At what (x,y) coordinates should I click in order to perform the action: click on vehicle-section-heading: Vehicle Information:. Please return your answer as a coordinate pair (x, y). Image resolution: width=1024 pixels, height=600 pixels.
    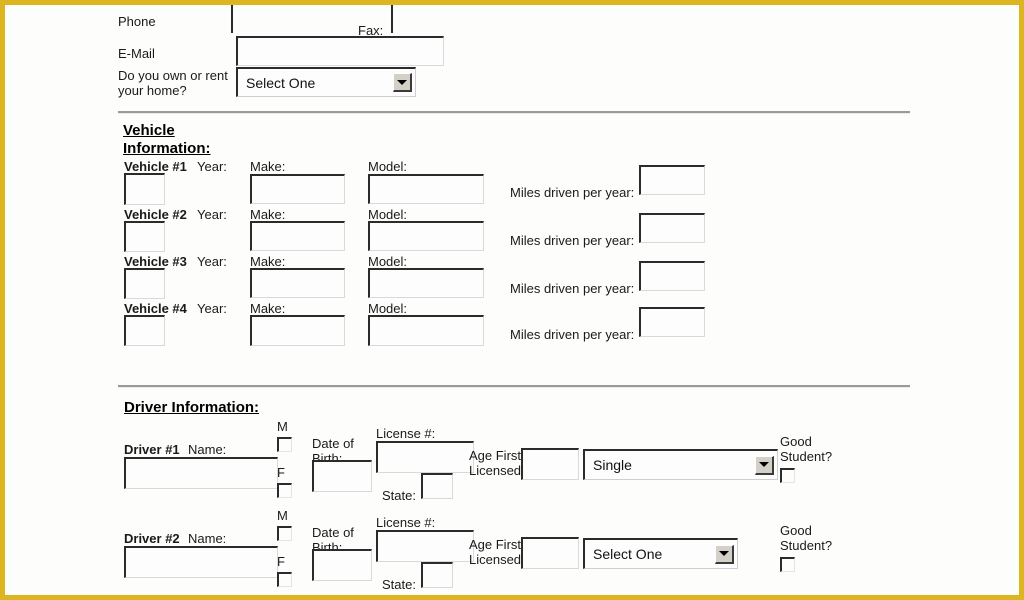
    Looking at the image, I should click on (167, 139).